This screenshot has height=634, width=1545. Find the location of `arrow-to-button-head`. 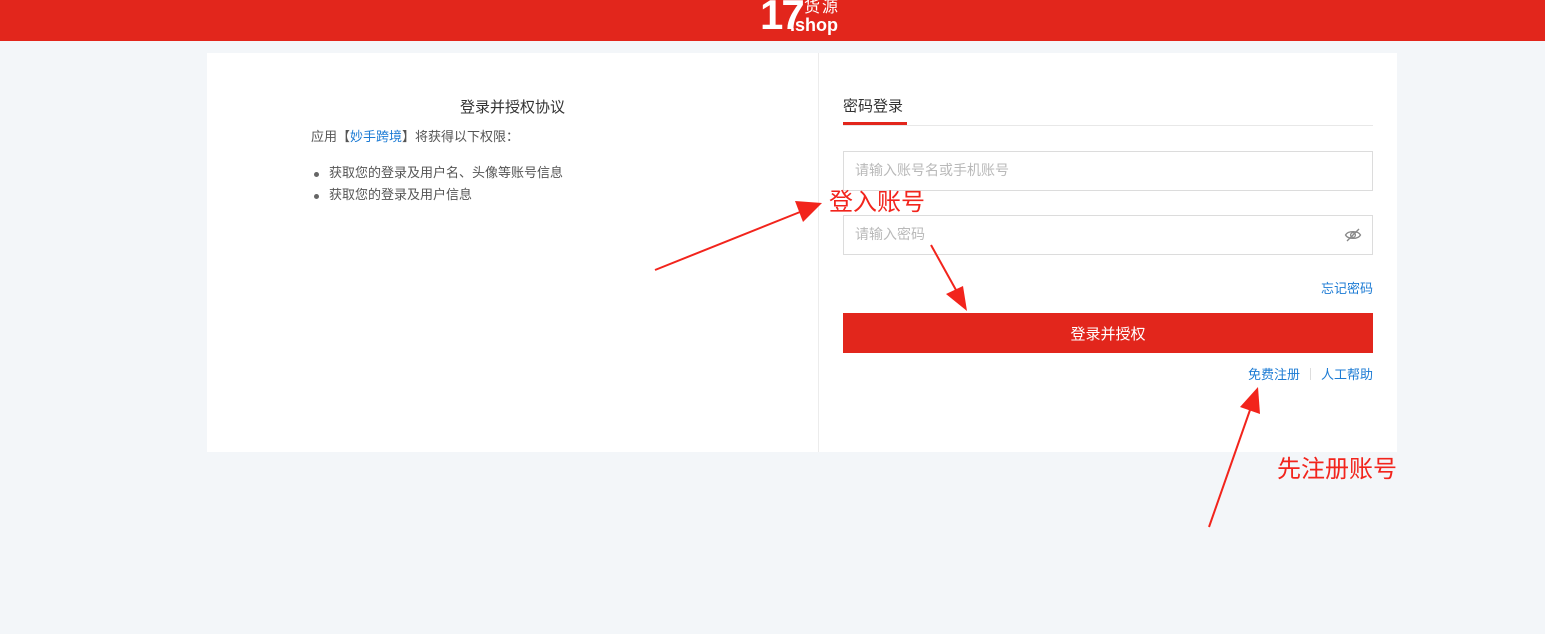

arrow-to-button-head is located at coordinates (956, 298).